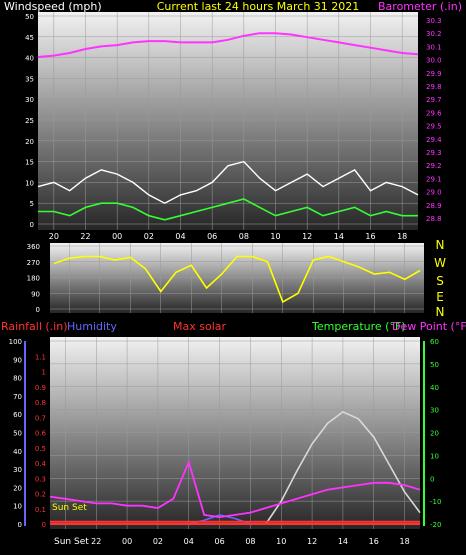  Describe the element at coordinates (180, 236) in the screenshot. I see `wind-hour-tick: 04` at that location.